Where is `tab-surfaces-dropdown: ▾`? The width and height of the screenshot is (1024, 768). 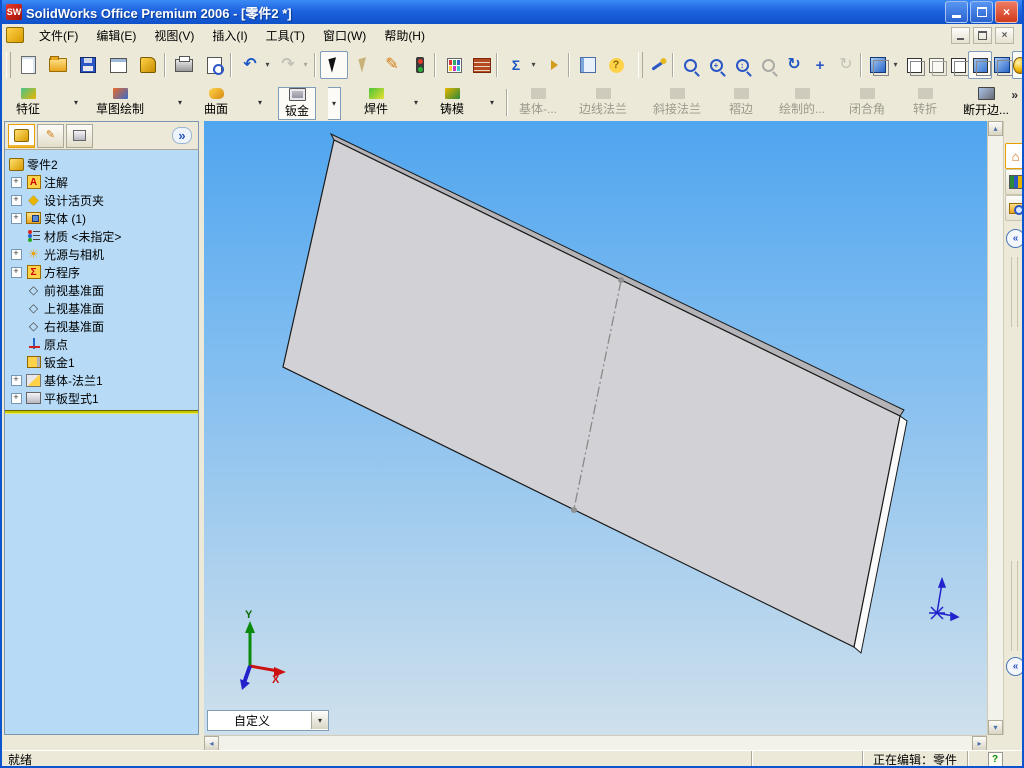 tab-surfaces-dropdown: ▾ is located at coordinates (260, 102).